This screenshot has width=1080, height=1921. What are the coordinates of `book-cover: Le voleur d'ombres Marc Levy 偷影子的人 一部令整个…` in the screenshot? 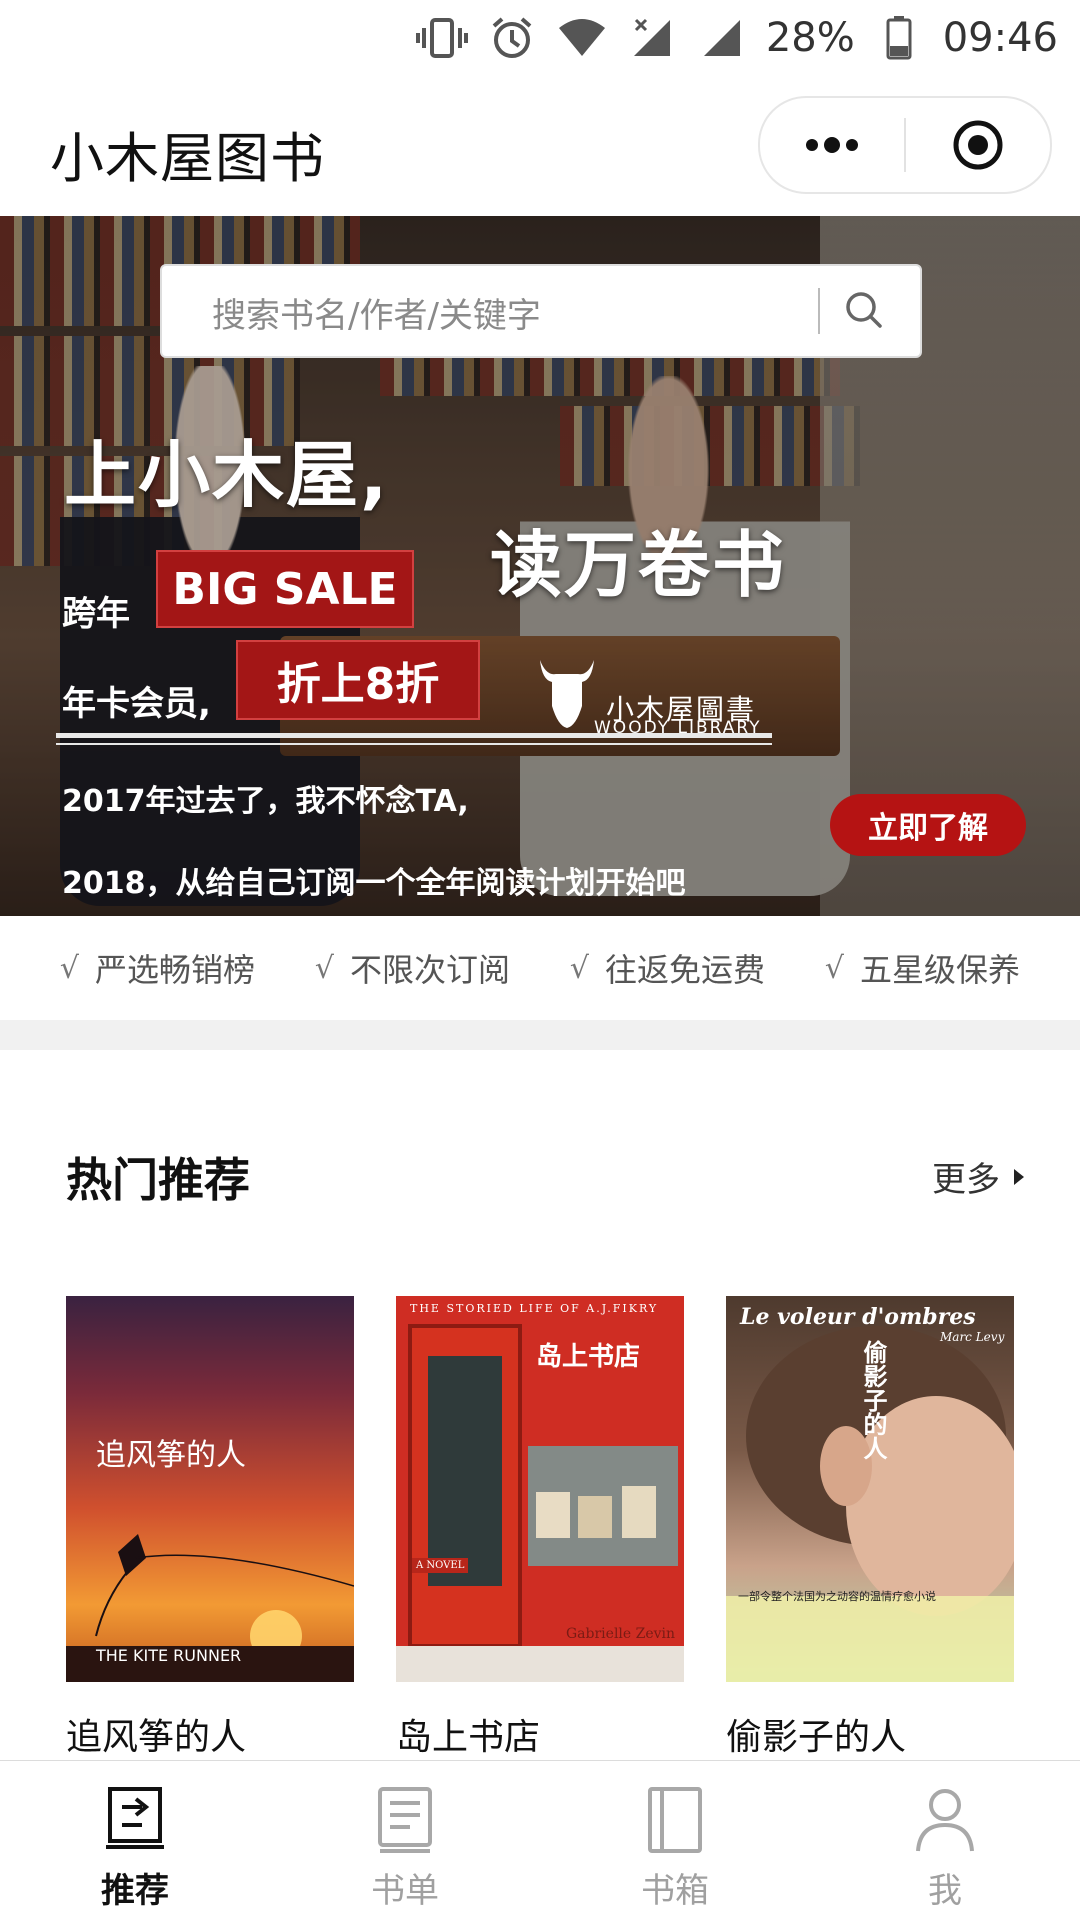 It's located at (870, 1489).